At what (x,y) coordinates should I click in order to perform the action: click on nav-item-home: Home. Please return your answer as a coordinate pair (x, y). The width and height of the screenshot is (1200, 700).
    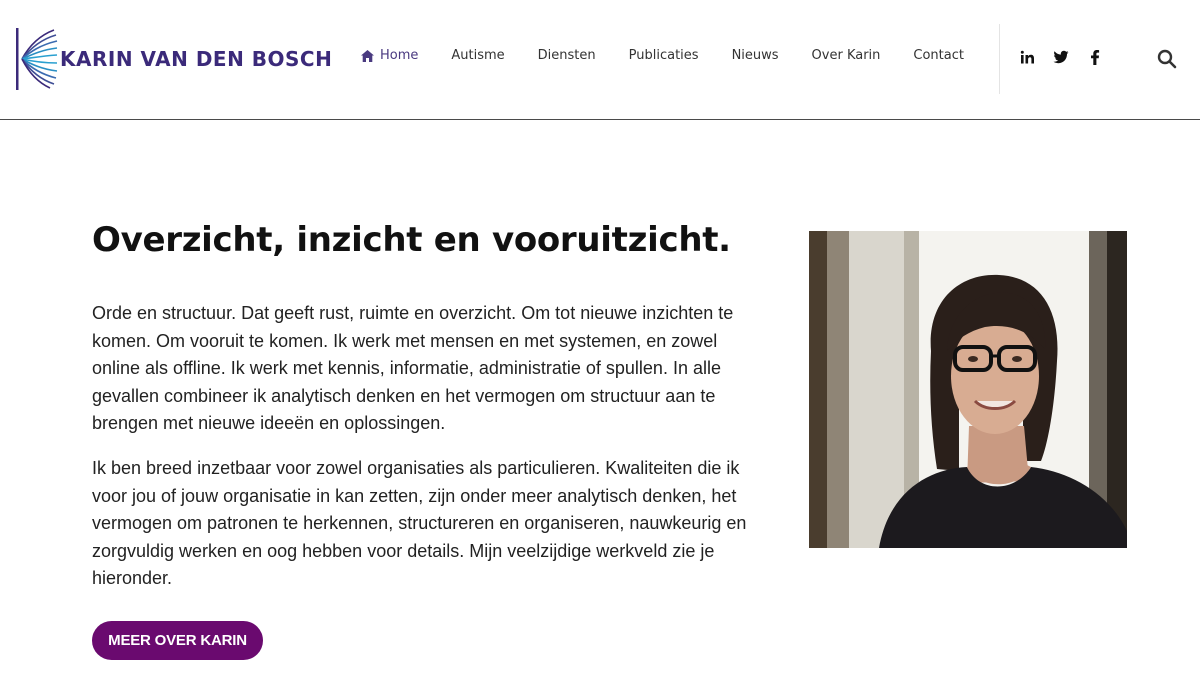
    Looking at the image, I should click on (389, 55).